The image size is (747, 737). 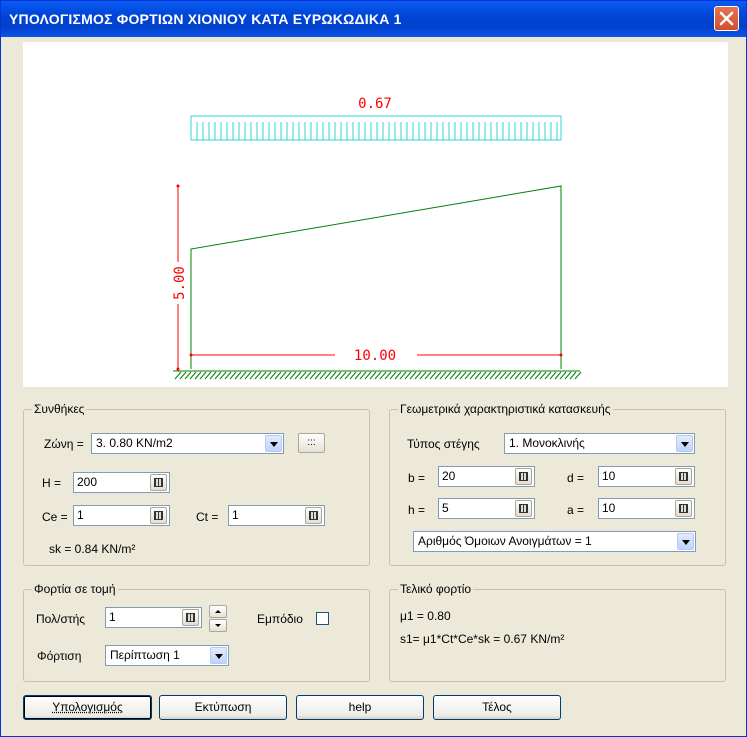 I want to click on help-button: help, so click(x=360, y=707).